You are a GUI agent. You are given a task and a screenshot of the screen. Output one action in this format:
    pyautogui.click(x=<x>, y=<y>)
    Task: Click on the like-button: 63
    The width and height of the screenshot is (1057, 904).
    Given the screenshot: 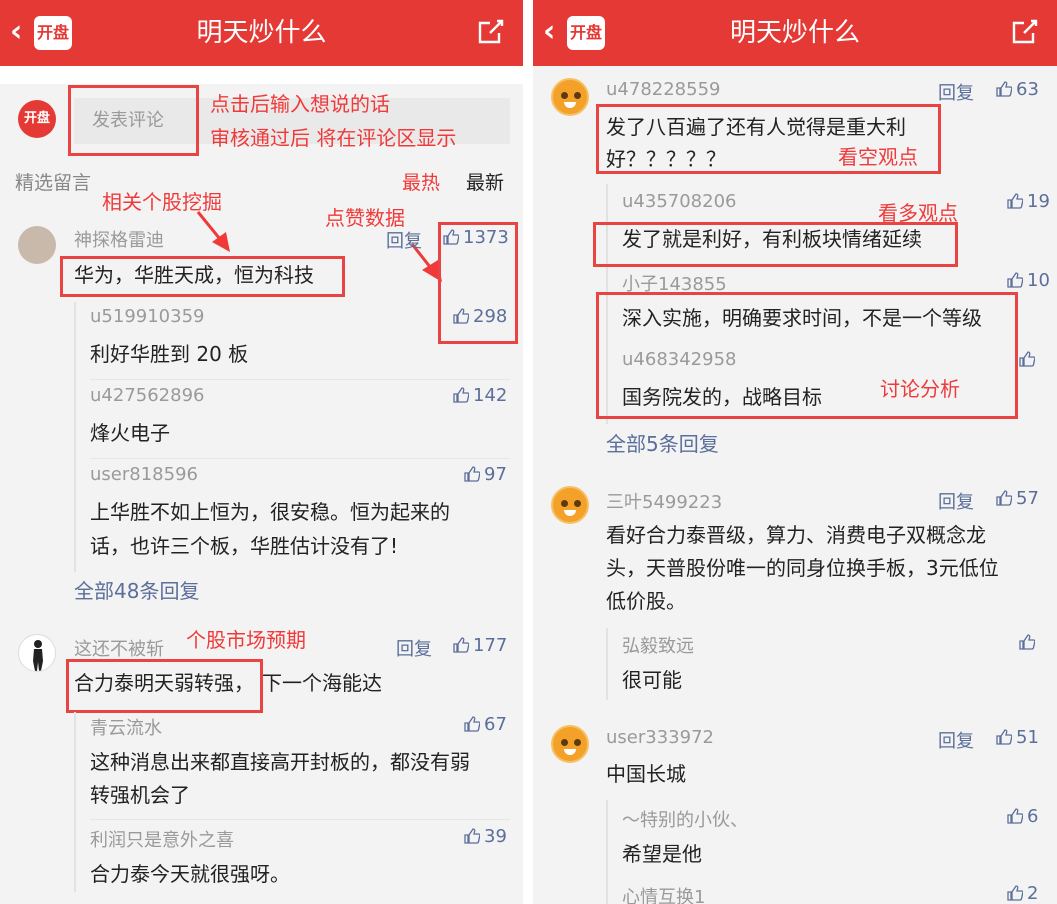 What is the action you would take?
    pyautogui.click(x=1017, y=89)
    